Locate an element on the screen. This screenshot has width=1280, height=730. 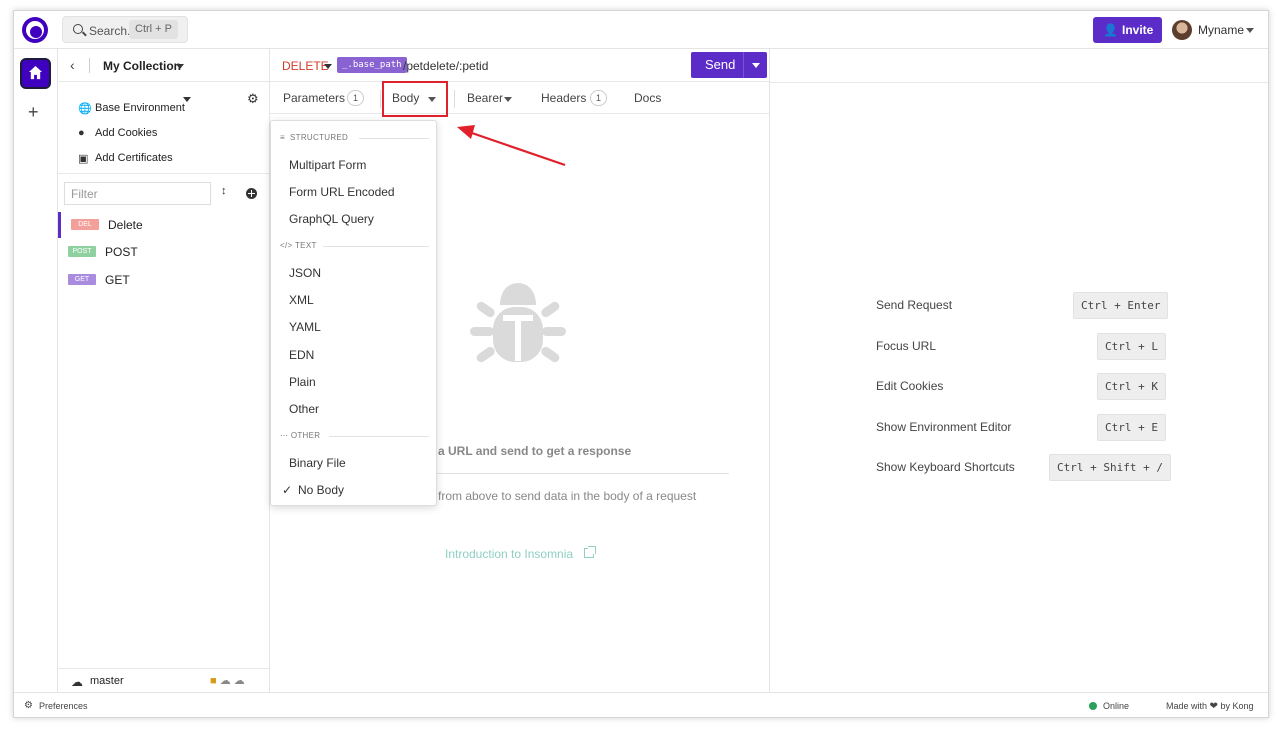
empty-state-title: r a URL and send to get a response is located at coordinates (531, 451).